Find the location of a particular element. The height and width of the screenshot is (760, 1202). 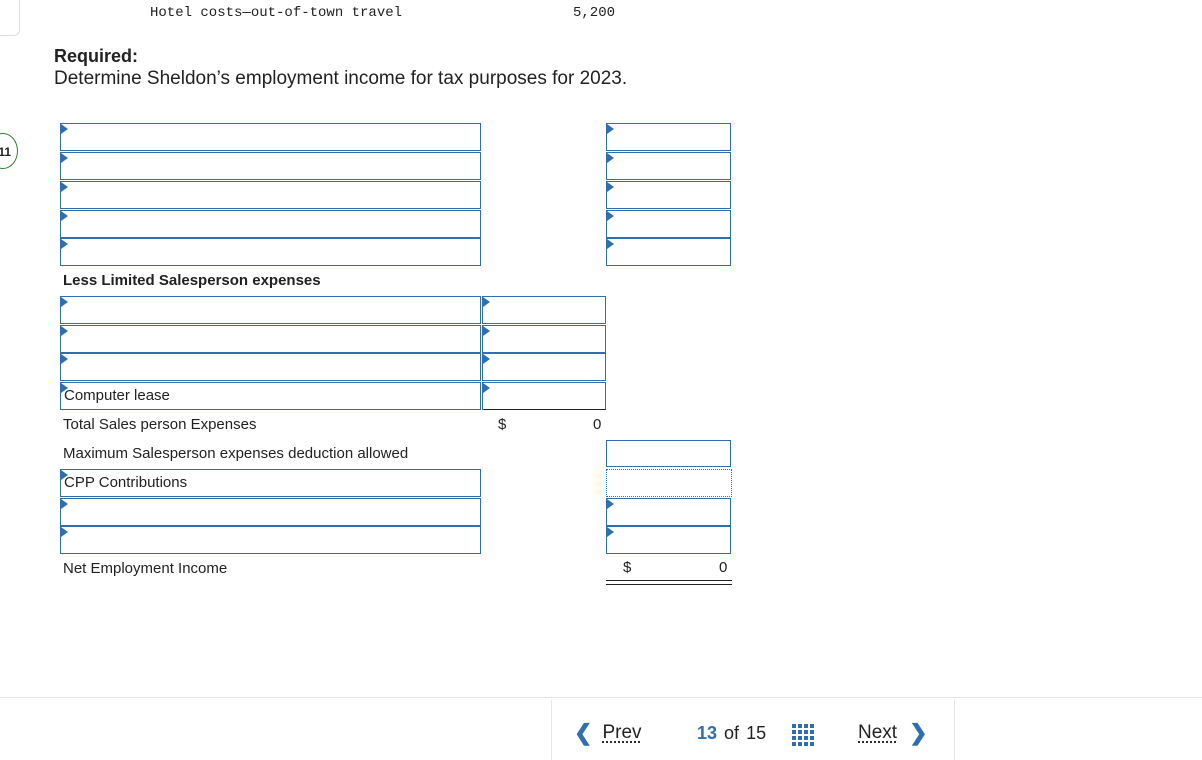

total-sales-expenses-label: Total Sales person Expenses is located at coordinates (160, 424).